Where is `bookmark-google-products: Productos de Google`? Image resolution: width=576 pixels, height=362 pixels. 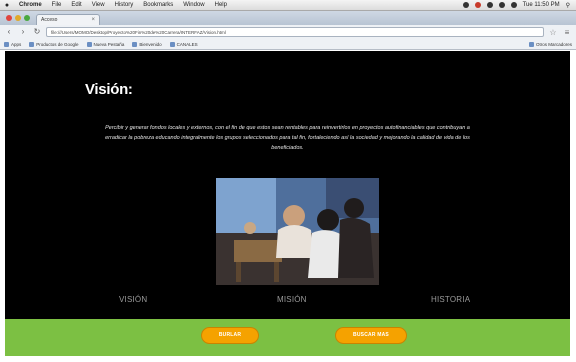 bookmark-google-products: Productos de Google is located at coordinates (54, 44).